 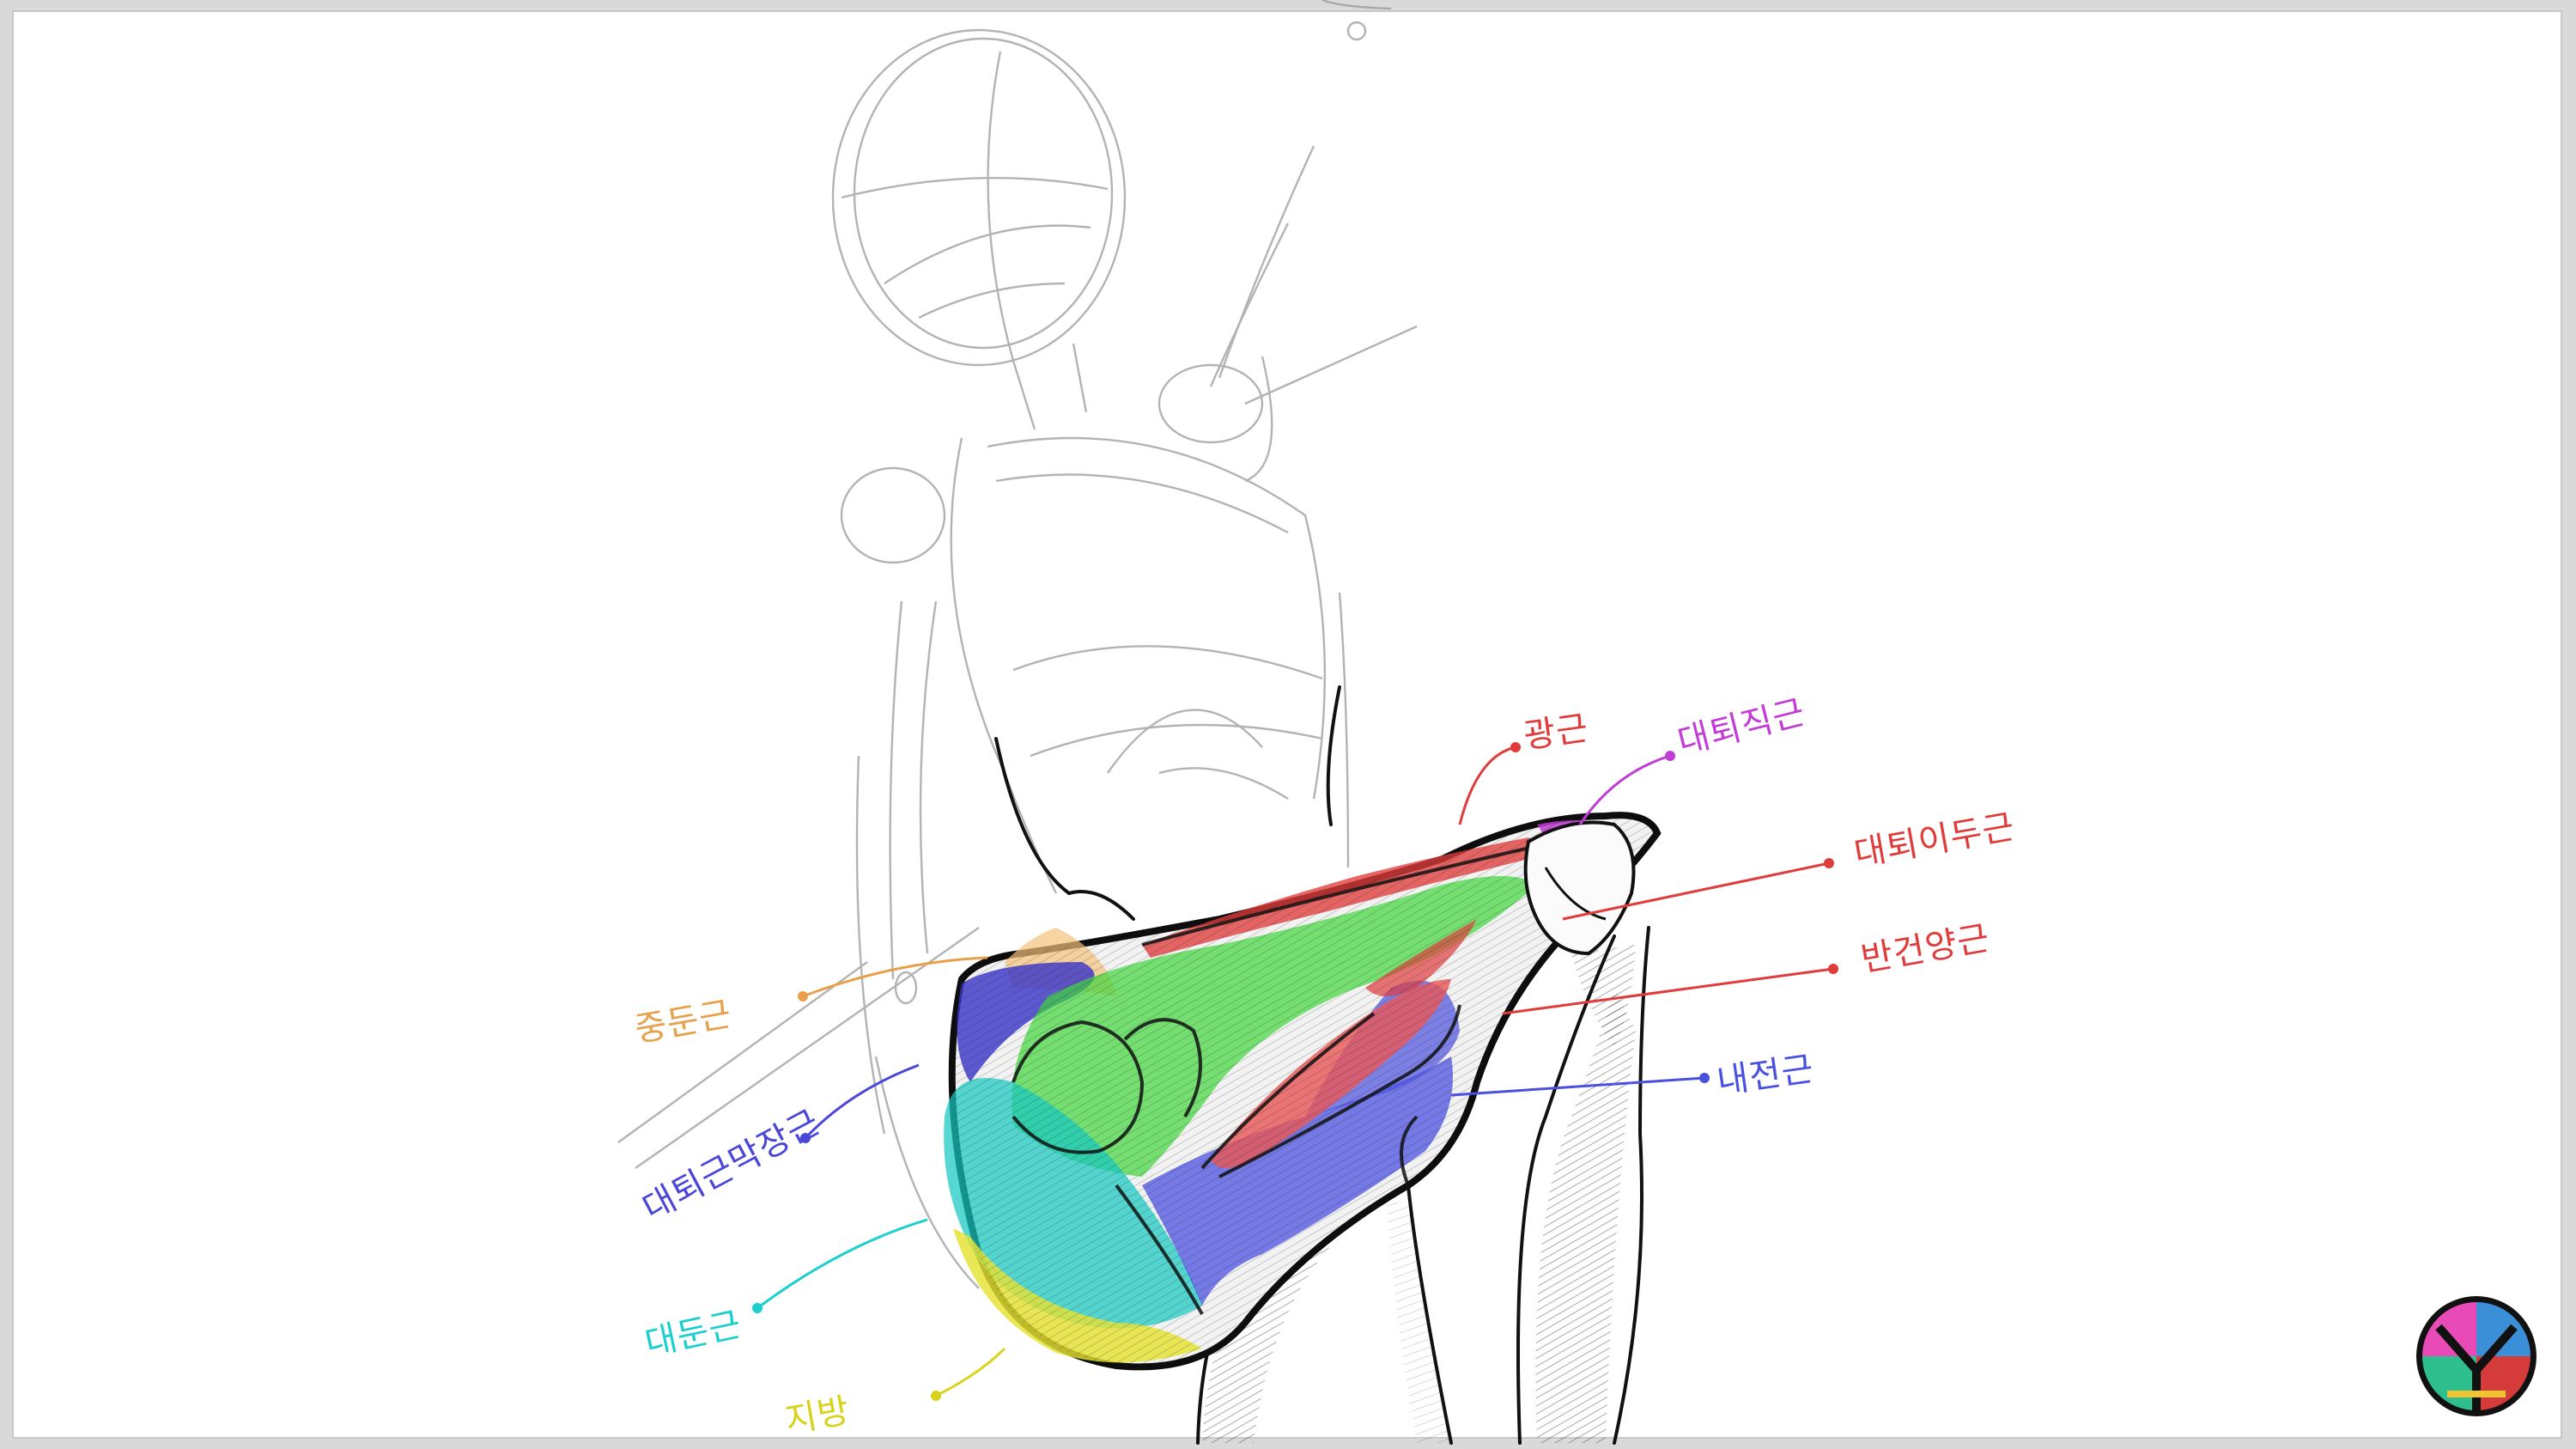 What do you see at coordinates (1419, 1322) in the screenshot?
I see `calf-shading` at bounding box center [1419, 1322].